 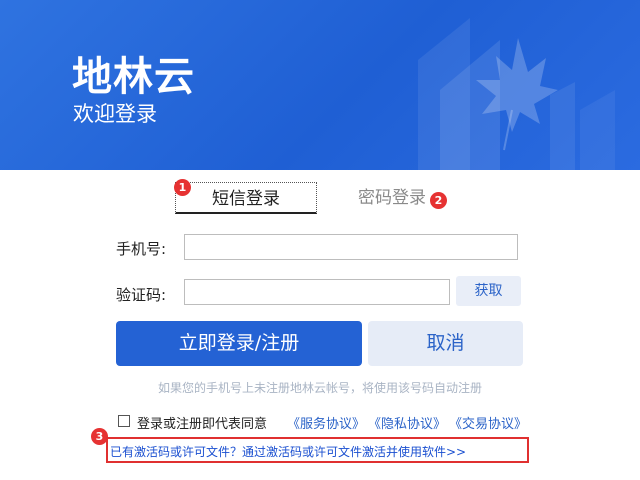 What do you see at coordinates (133, 77) in the screenshot?
I see `brand-title: 地林云` at bounding box center [133, 77].